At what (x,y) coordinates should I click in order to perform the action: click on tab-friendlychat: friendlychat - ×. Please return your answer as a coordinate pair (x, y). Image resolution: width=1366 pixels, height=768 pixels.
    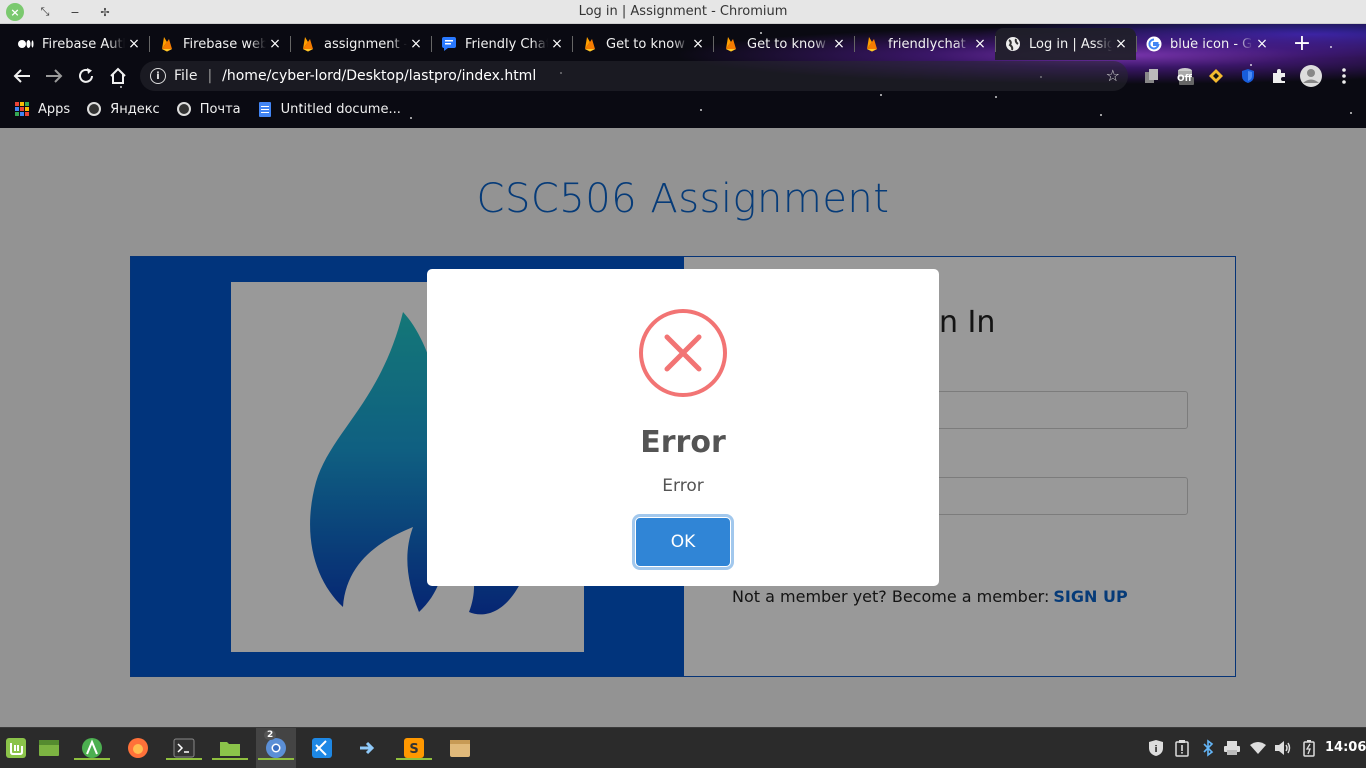
    Looking at the image, I should click on (924, 44).